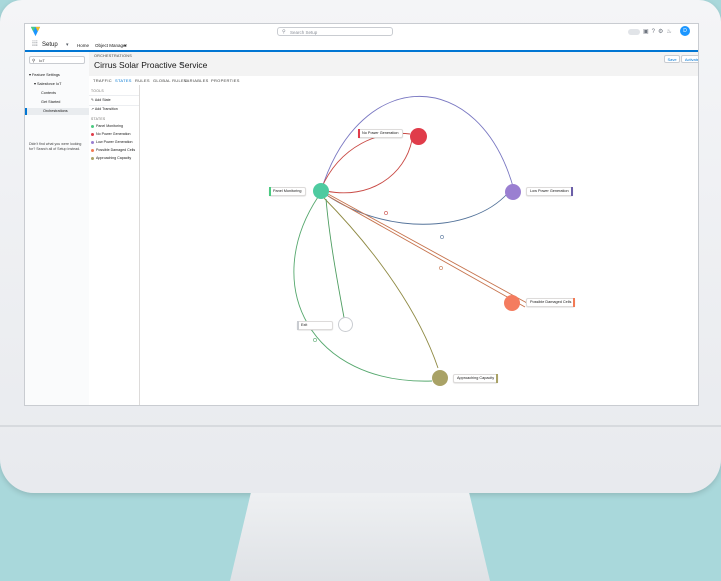 This screenshot has width=721, height=581. What do you see at coordinates (48, 93) in the screenshot?
I see `sidebar-item-contexts: Contexts` at bounding box center [48, 93].